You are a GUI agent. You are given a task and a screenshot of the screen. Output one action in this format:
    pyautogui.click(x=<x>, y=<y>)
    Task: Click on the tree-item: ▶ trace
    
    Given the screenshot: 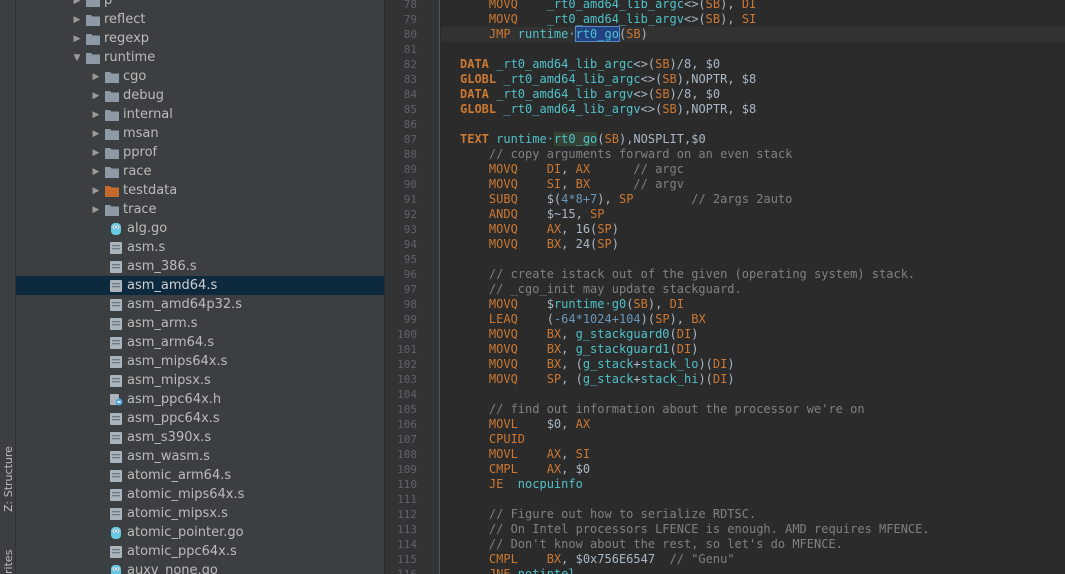 What is the action you would take?
    pyautogui.click(x=200, y=209)
    